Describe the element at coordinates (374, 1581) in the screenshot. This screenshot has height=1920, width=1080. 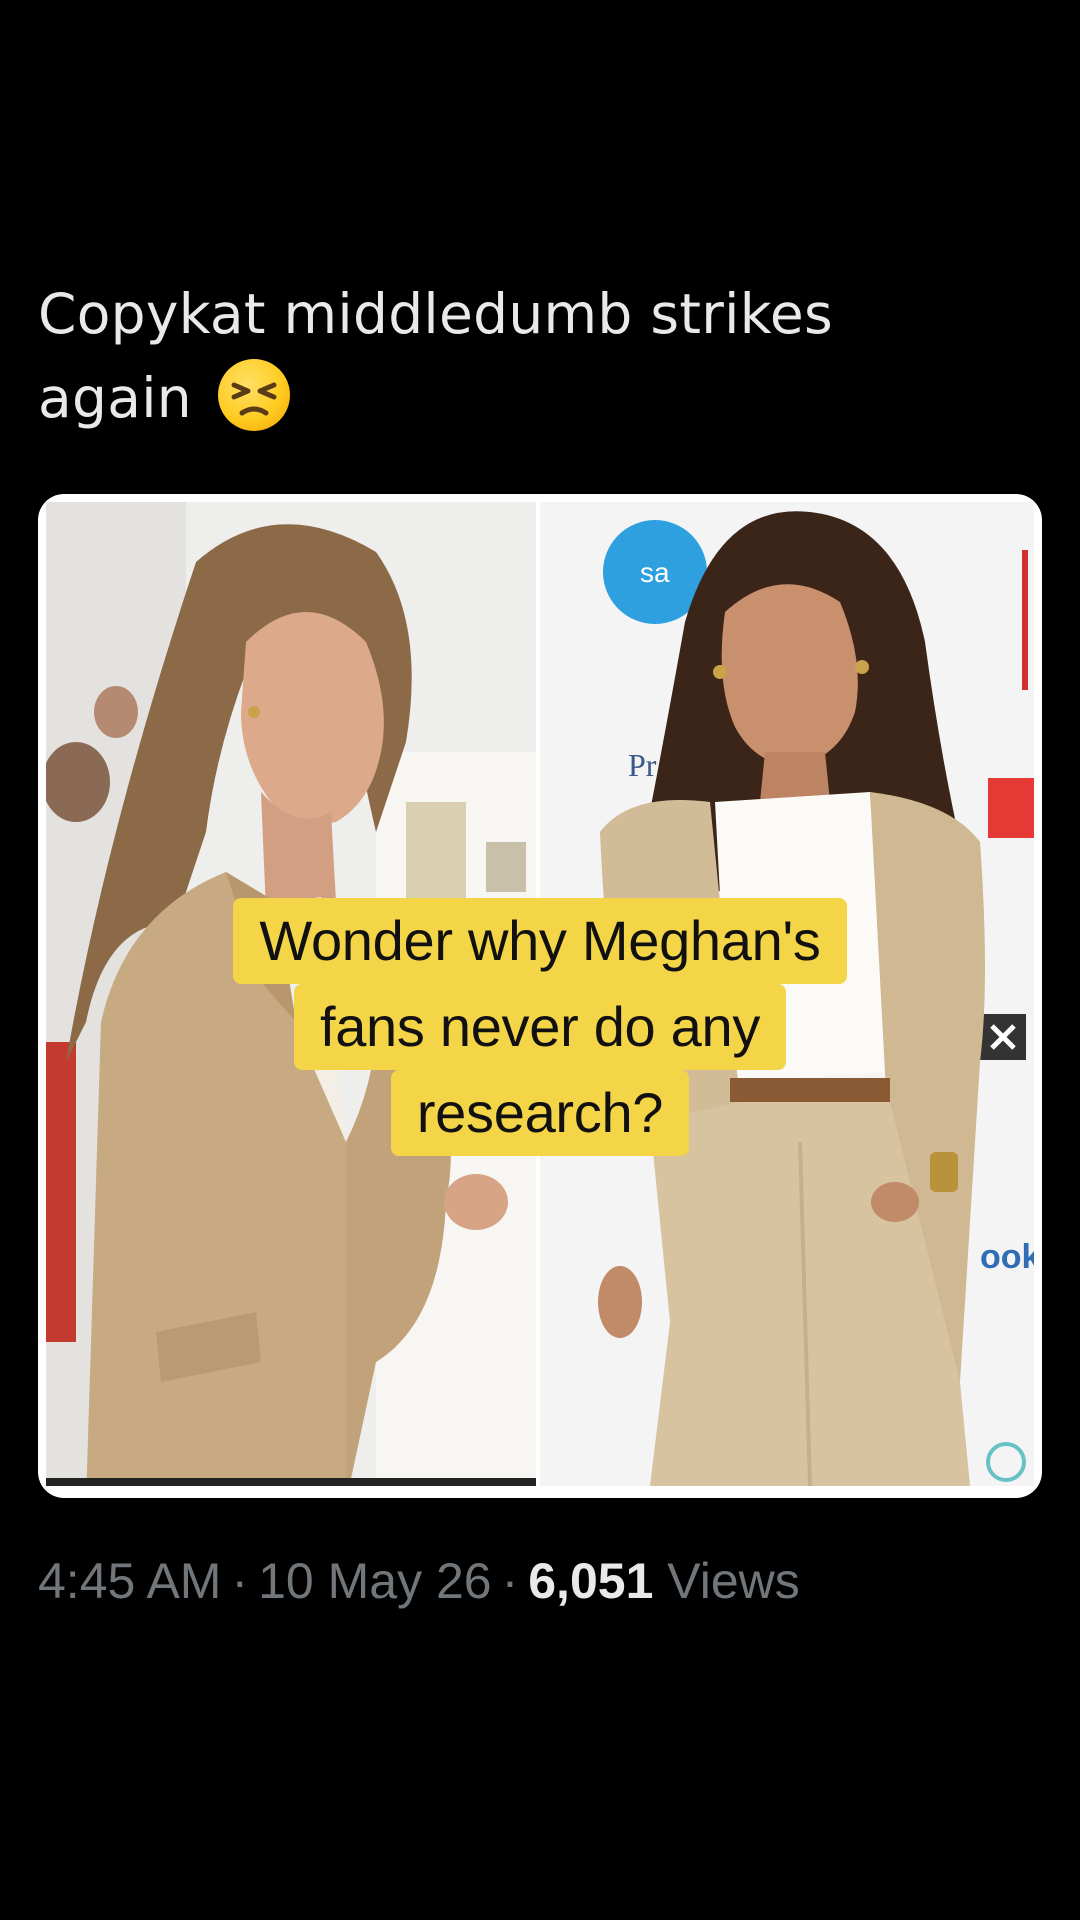
I see `tweet-date: 10 May 26` at that location.